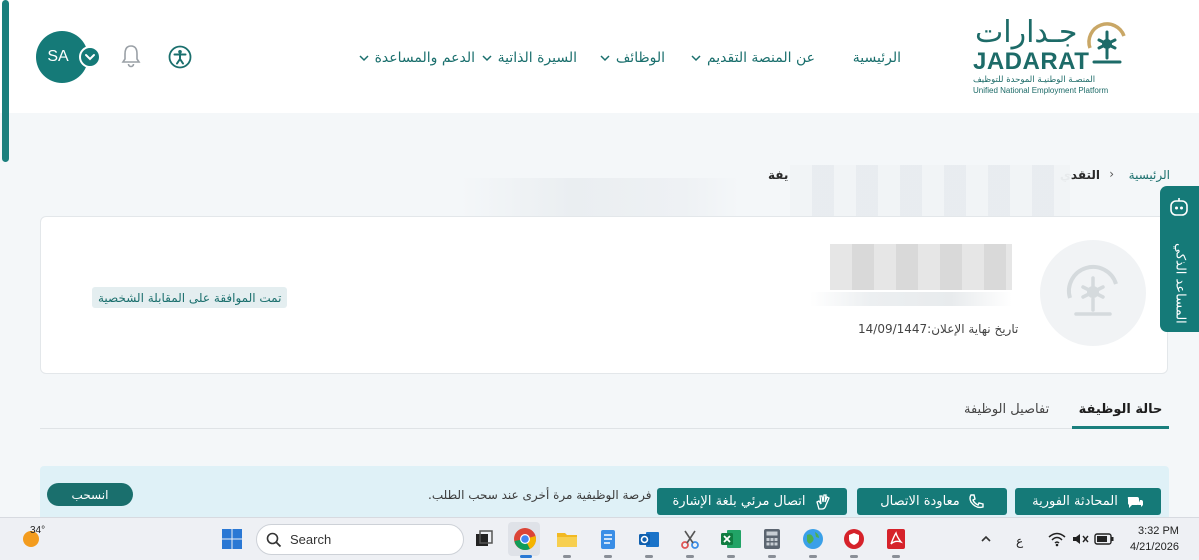 This screenshot has height=560, width=1199. I want to click on pdf-reader-icon, so click(896, 539).